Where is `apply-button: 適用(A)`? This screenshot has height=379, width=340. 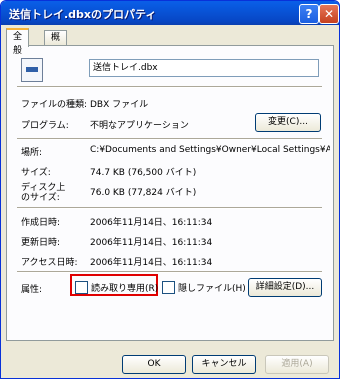
apply-button: 適用(A) is located at coordinates (297, 364).